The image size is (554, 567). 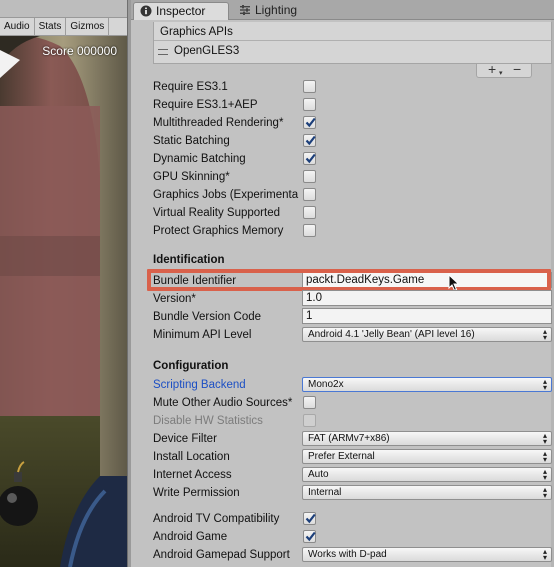 I want to click on device-filter-dropdown: FAT (ARMv7+x86) ▴ ▾, so click(x=427, y=438).